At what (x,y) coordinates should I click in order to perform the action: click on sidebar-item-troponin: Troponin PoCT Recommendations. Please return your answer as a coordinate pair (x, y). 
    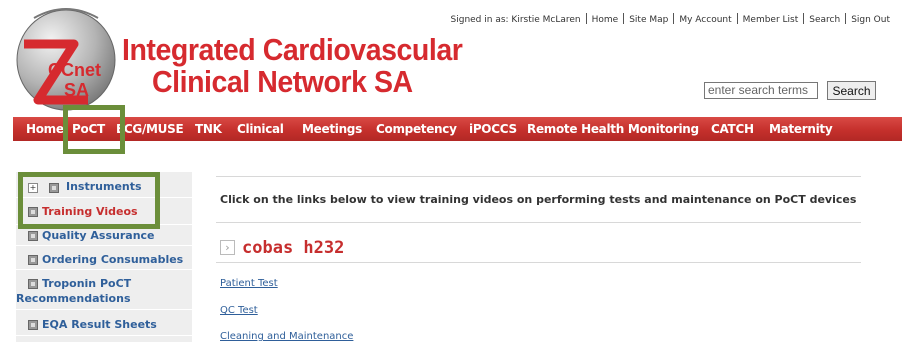
    Looking at the image, I should click on (104, 290).